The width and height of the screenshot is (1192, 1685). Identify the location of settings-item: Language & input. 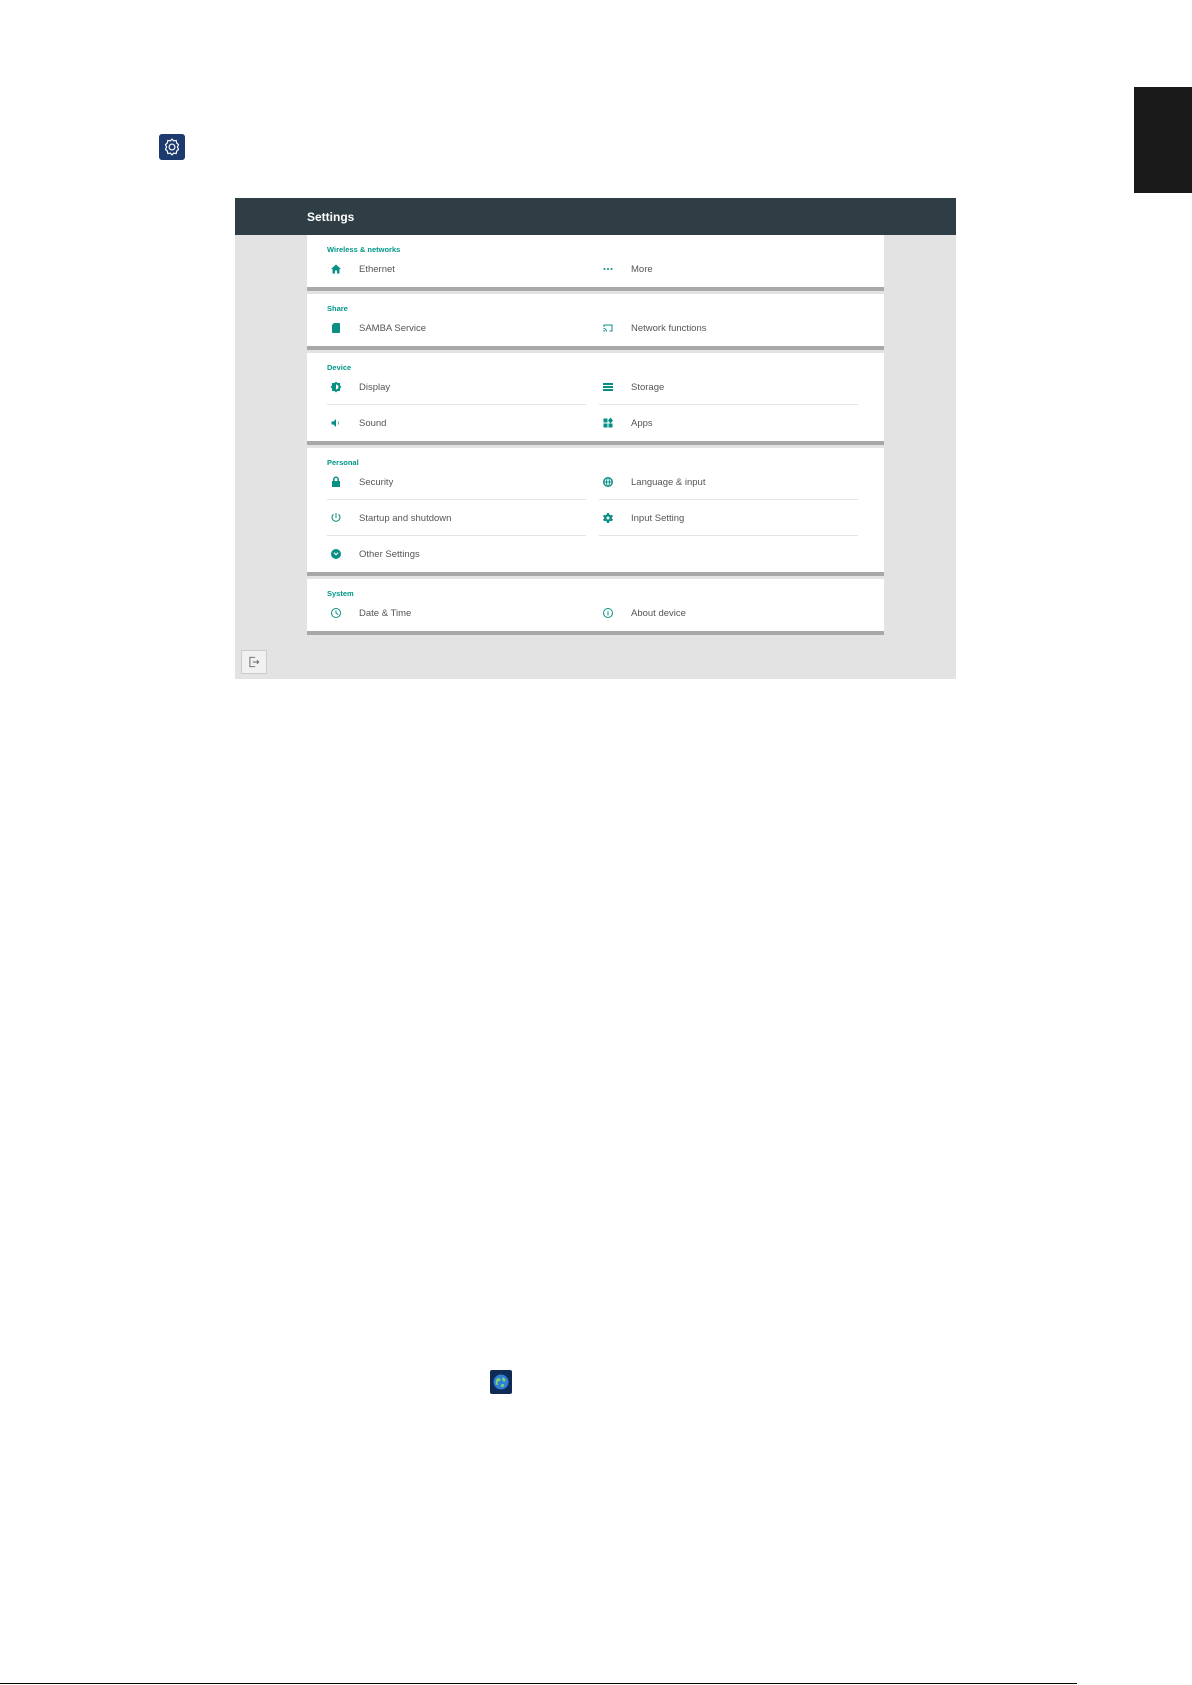
(735, 482).